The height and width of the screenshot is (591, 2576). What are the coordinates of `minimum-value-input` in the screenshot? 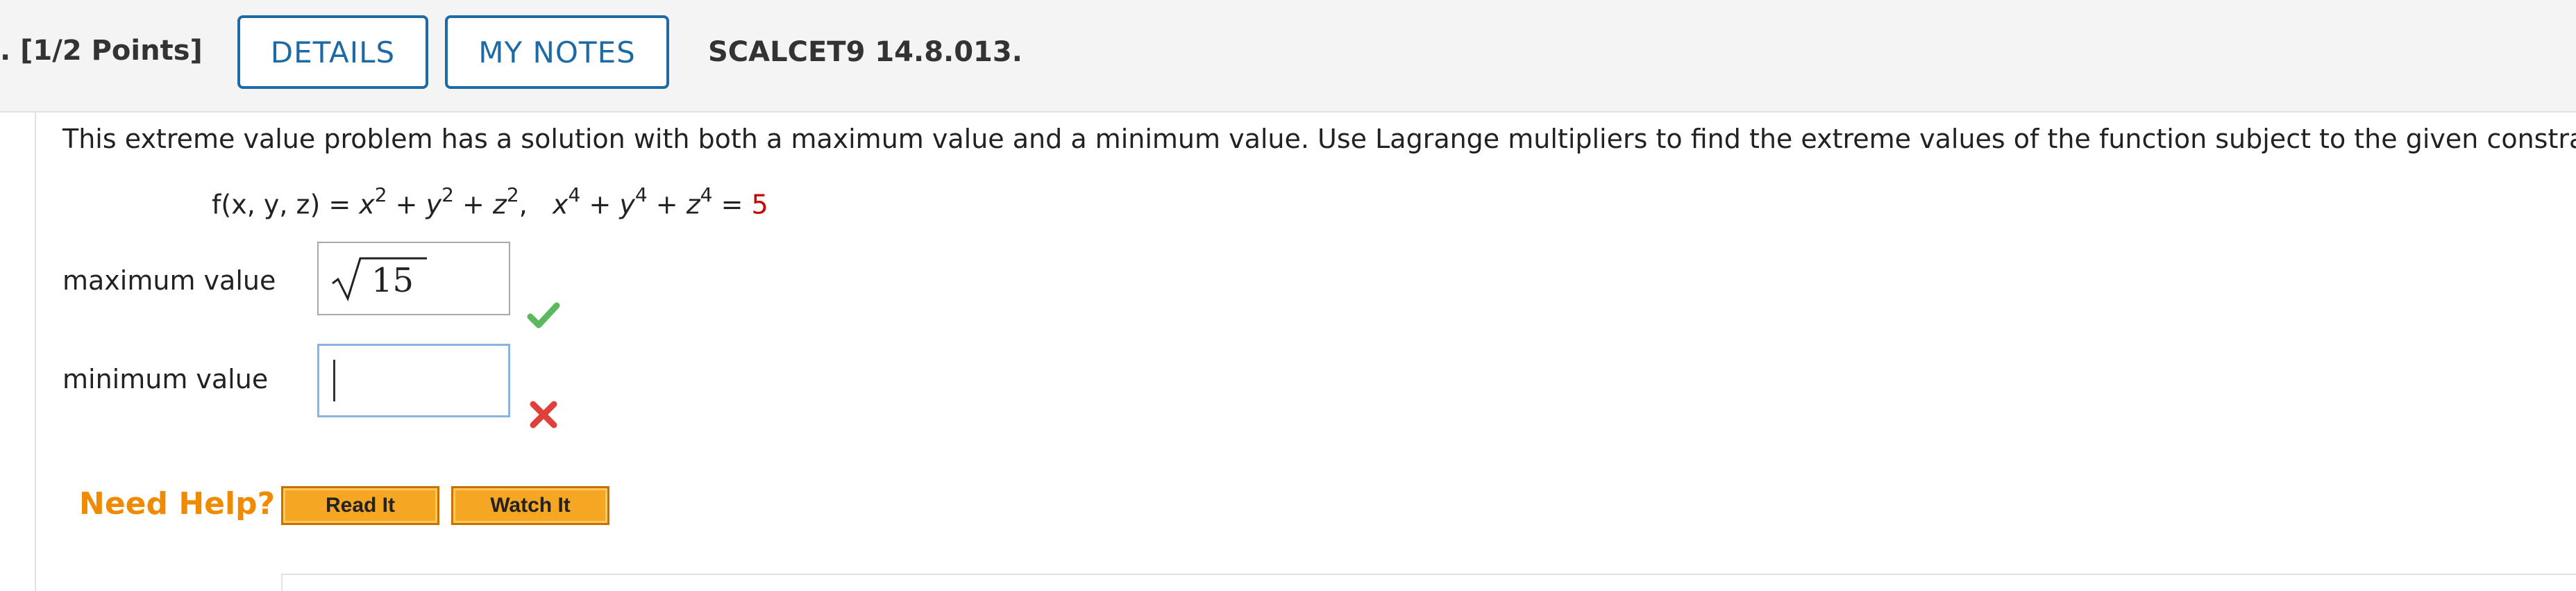 It's located at (413, 380).